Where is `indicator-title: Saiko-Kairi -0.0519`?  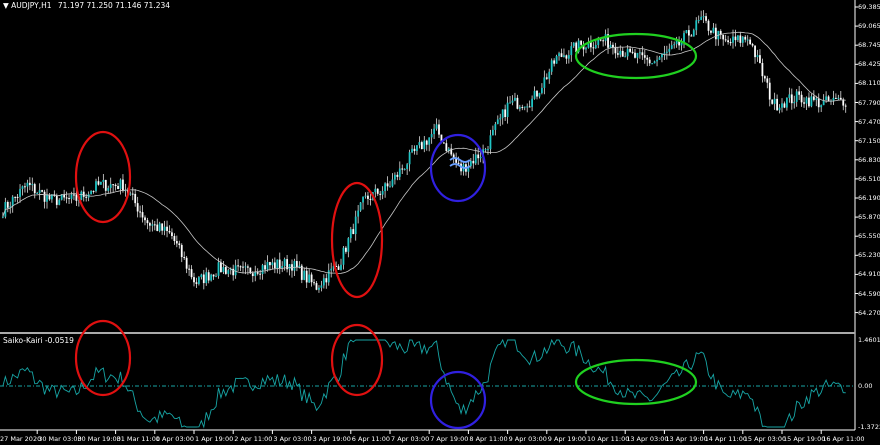
indicator-title: Saiko-Kairi -0.0519 is located at coordinates (38, 340).